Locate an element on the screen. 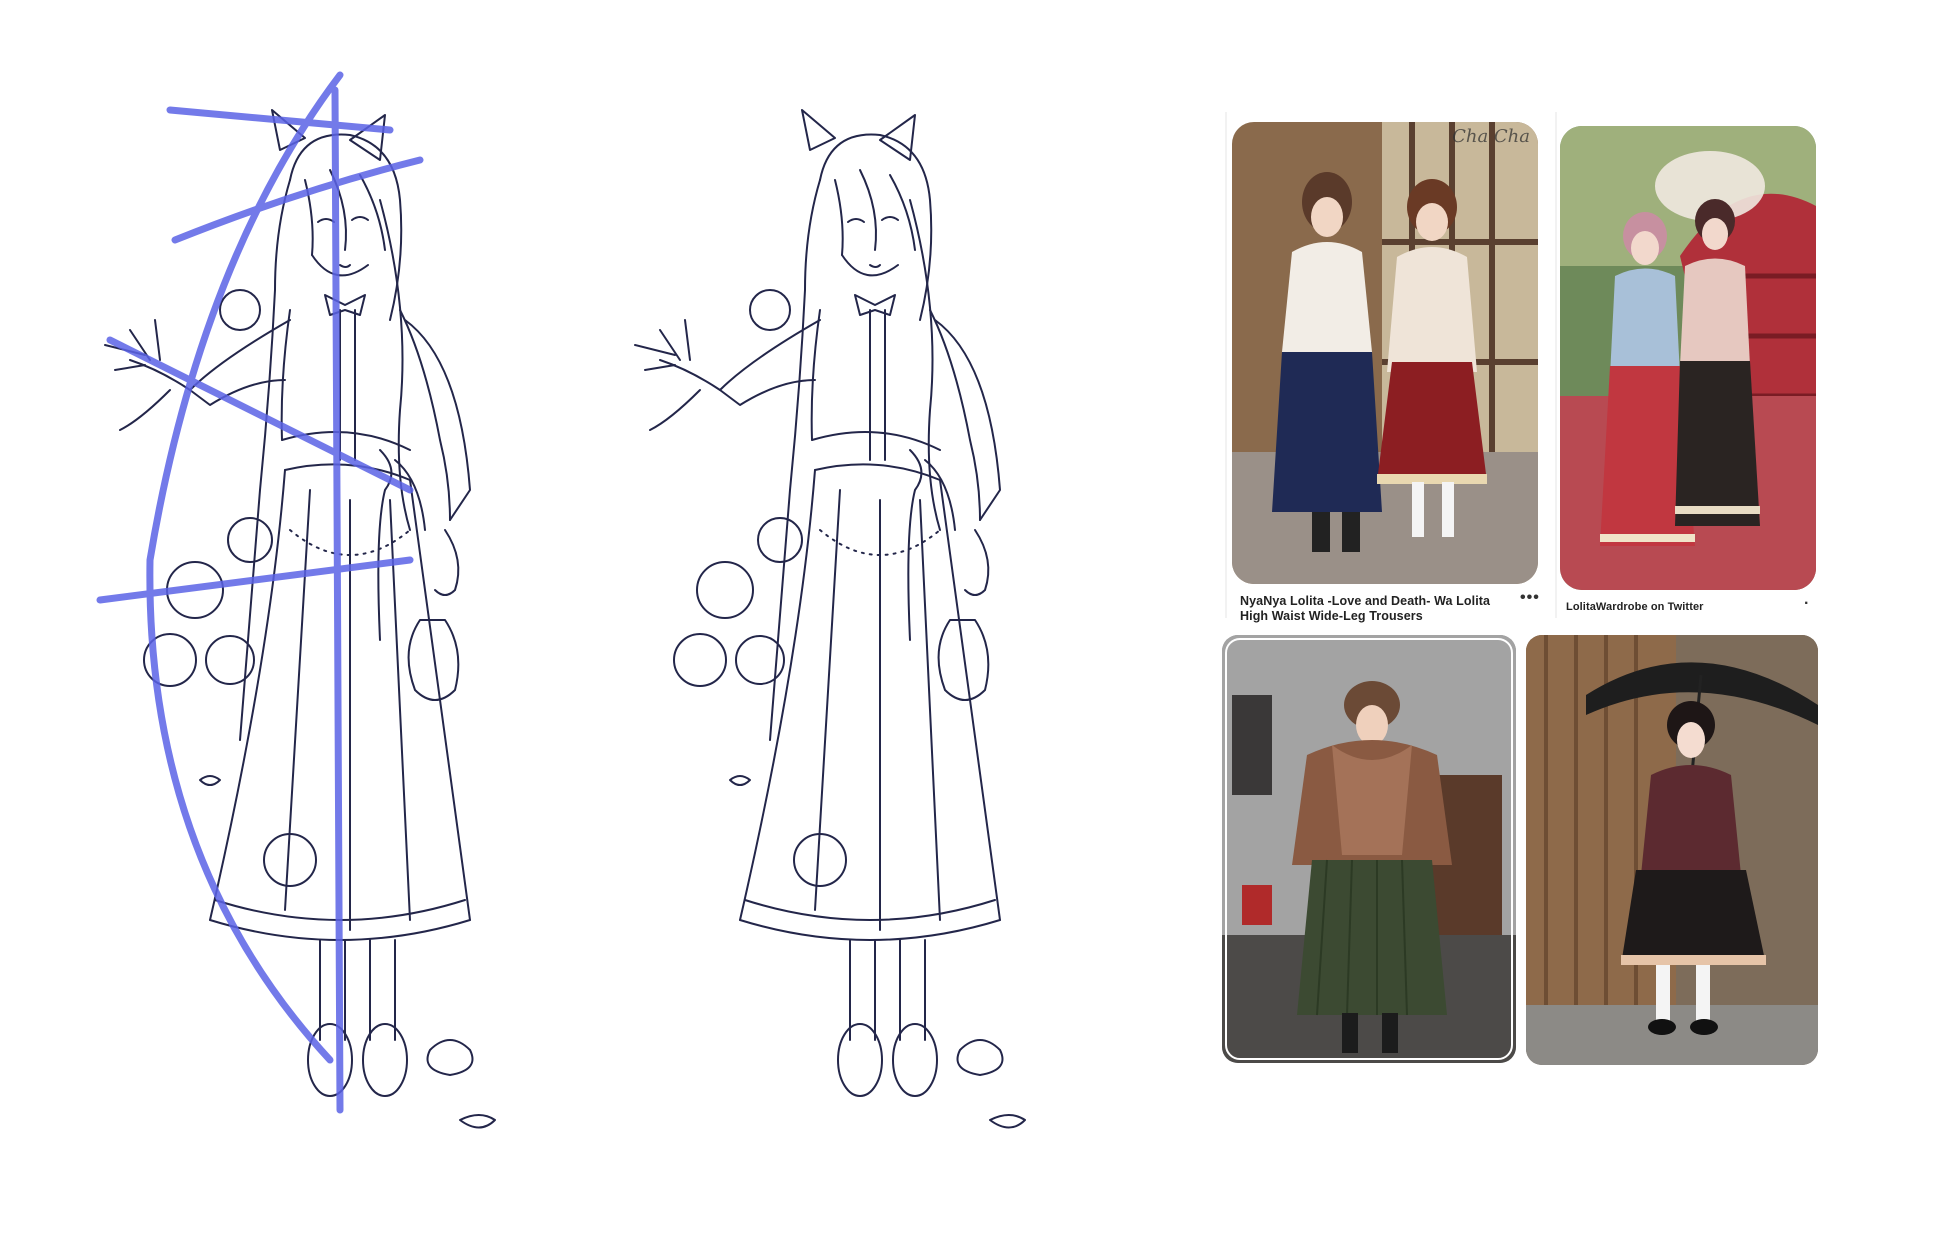 This screenshot has width=1953, height=1254. reference-panel-edge is located at coordinates (1226, 365).